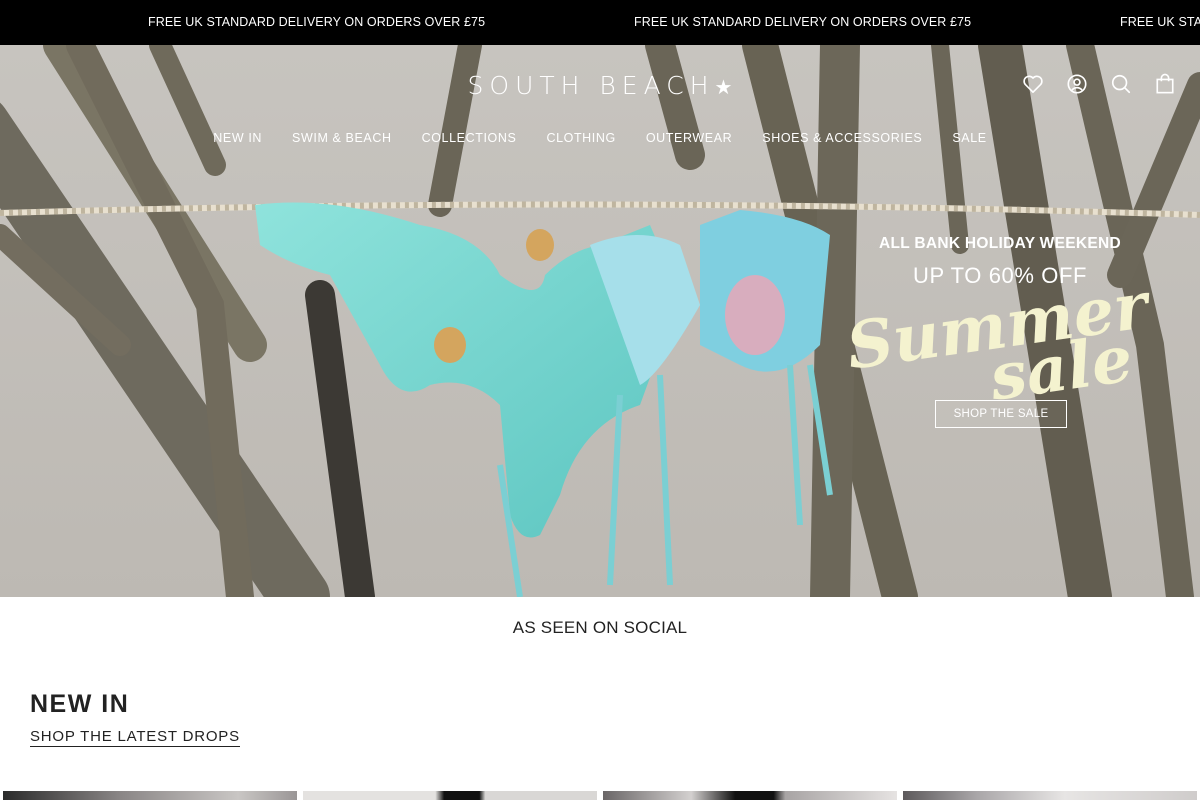 The height and width of the screenshot is (800, 1200). What do you see at coordinates (1001, 414) in the screenshot?
I see `shop-the-sale-button: SHOP THE SALE` at bounding box center [1001, 414].